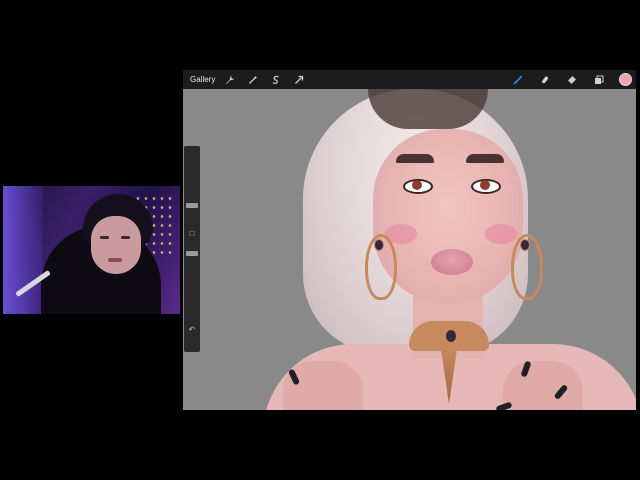 This screenshot has width=640, height=480. Describe the element at coordinates (299, 80) in the screenshot. I see `transform-arrow-icon` at that location.